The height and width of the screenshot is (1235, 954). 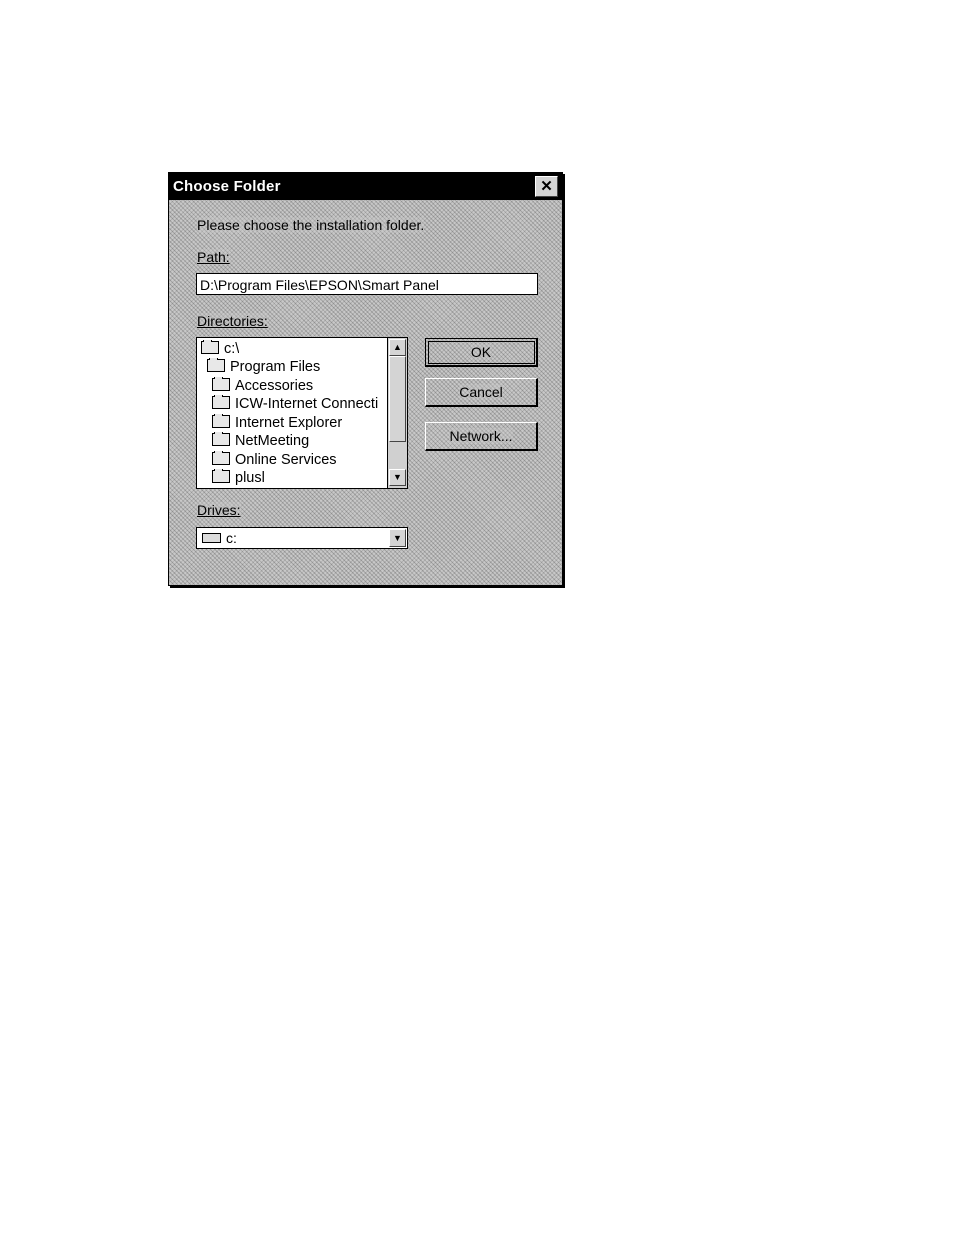 I want to click on chevron-down-icon: ▼, so click(x=397, y=538).